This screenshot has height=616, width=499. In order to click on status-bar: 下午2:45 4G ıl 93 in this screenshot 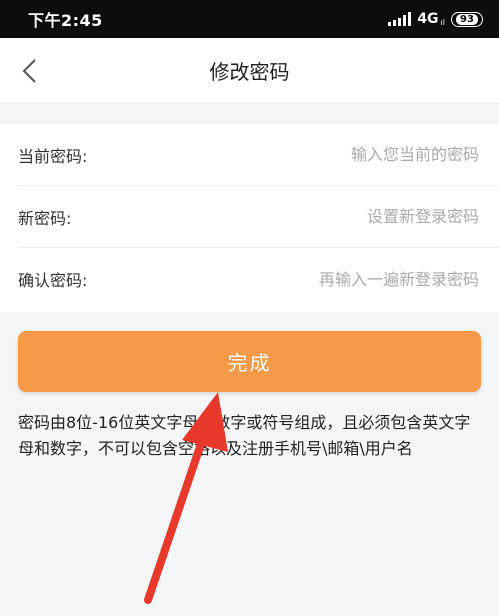, I will do `click(249, 19)`.